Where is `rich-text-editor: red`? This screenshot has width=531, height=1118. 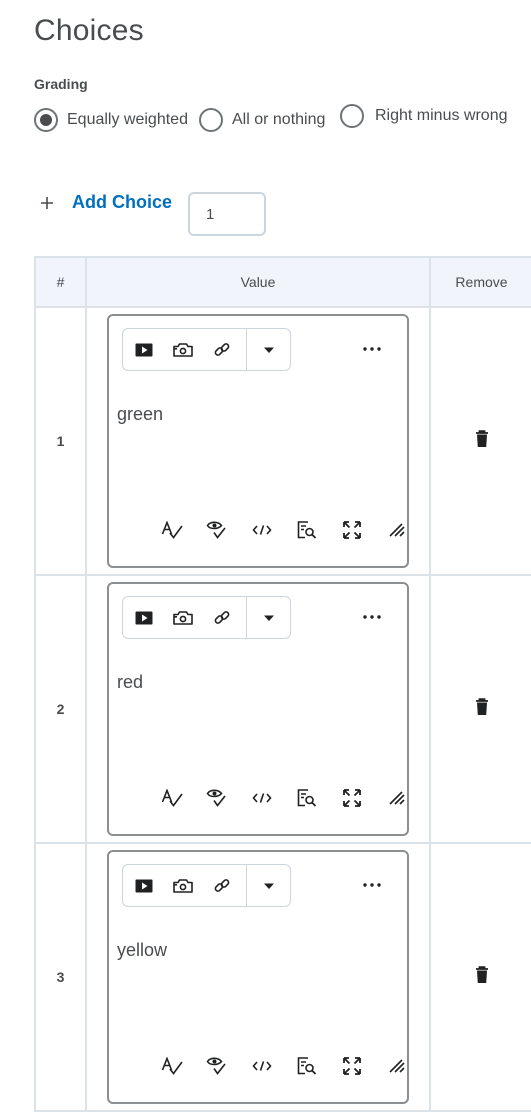
rich-text-editor: red is located at coordinates (258, 709).